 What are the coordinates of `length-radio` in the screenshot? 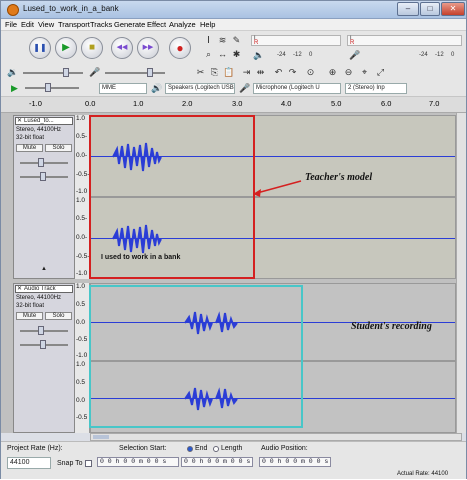 It's located at (216, 449).